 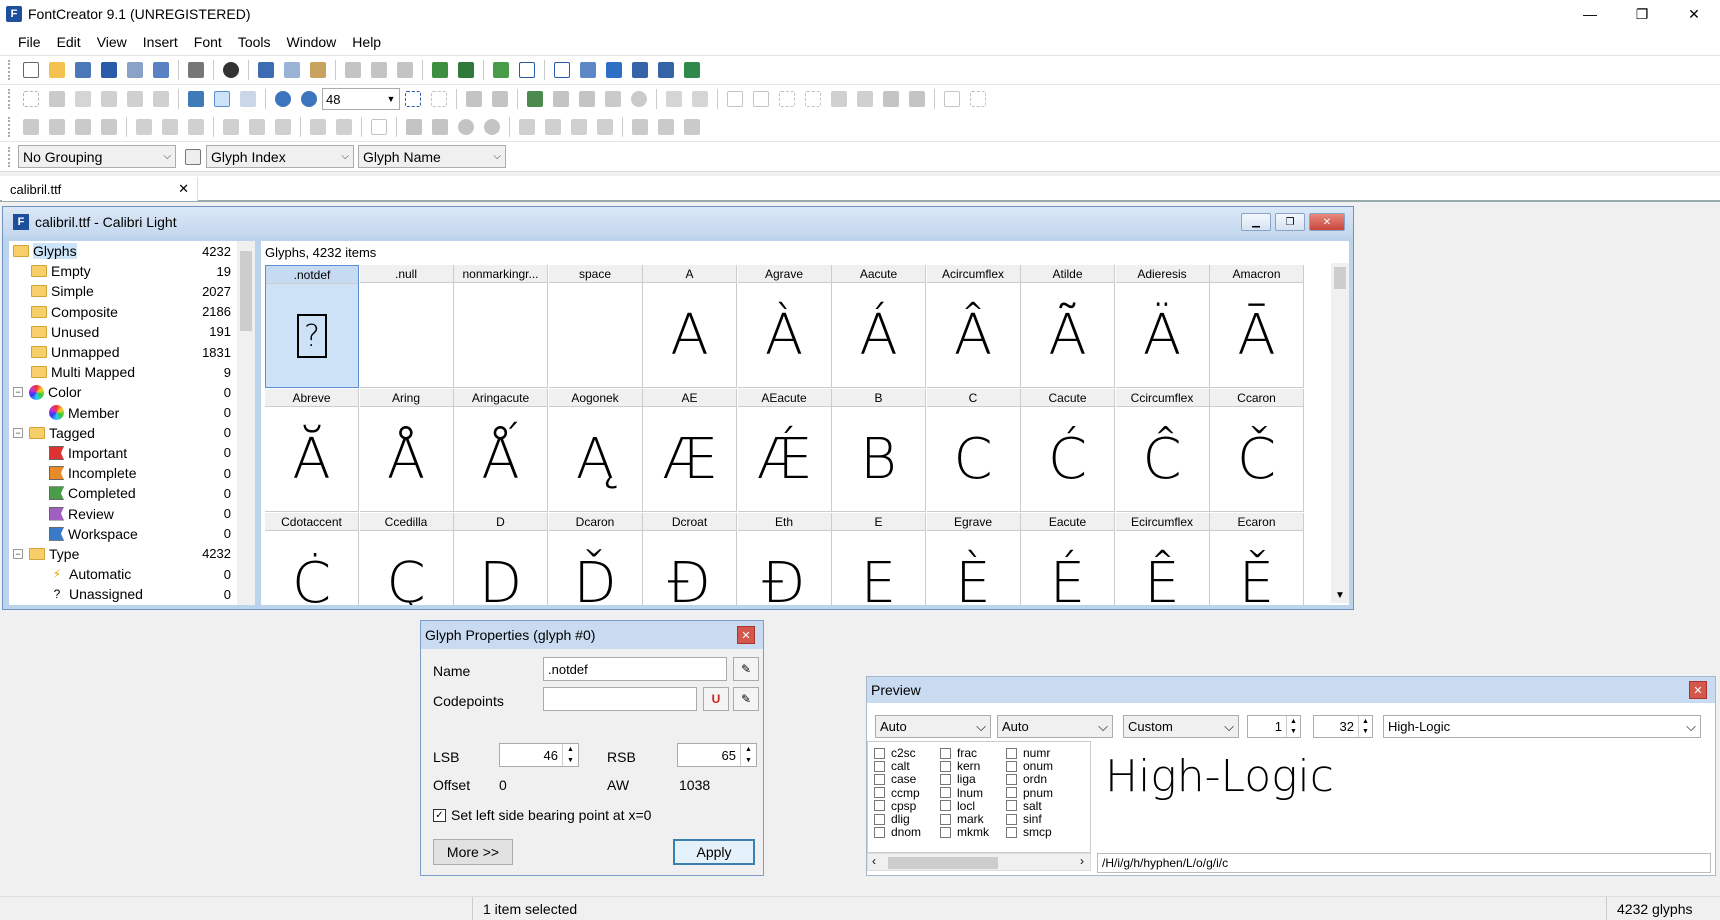 I want to click on feature-checkbox-frac: frac, so click(x=958, y=753).